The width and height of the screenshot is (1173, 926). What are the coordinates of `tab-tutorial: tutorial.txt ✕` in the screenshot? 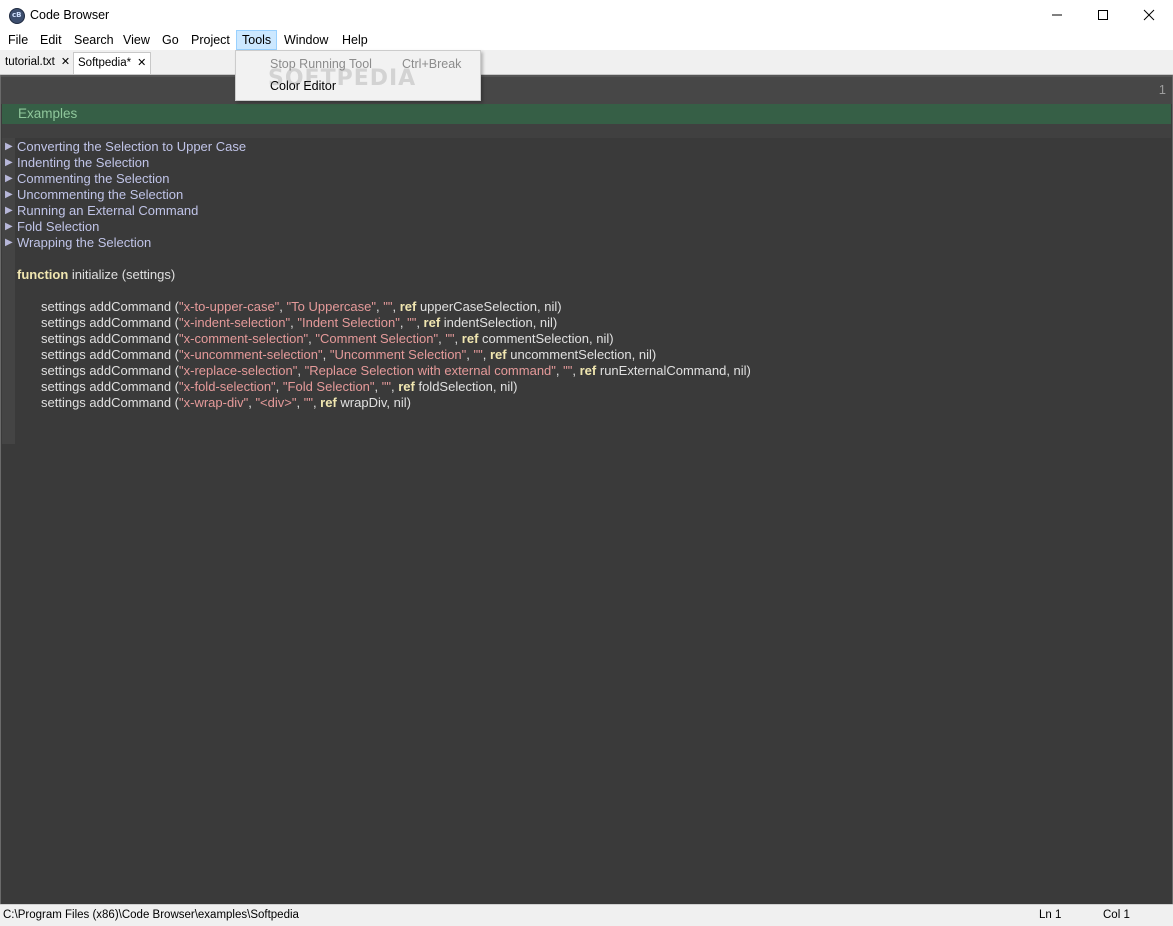 It's located at (37, 62).